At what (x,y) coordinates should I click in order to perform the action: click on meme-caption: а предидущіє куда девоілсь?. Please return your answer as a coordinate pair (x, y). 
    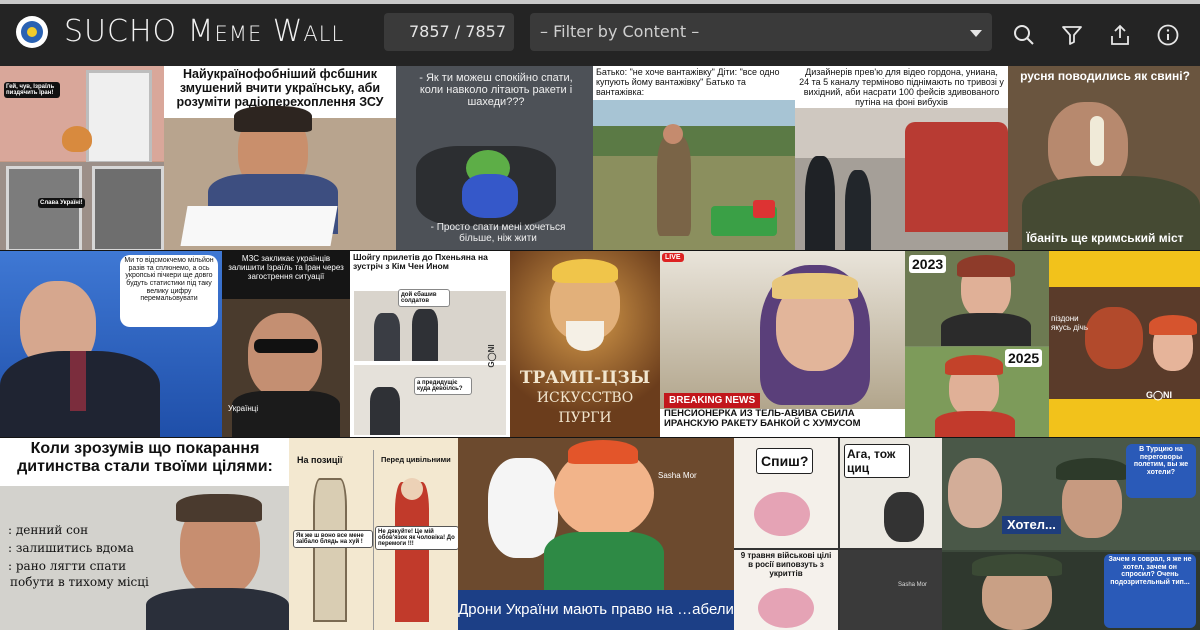
    Looking at the image, I should click on (443, 386).